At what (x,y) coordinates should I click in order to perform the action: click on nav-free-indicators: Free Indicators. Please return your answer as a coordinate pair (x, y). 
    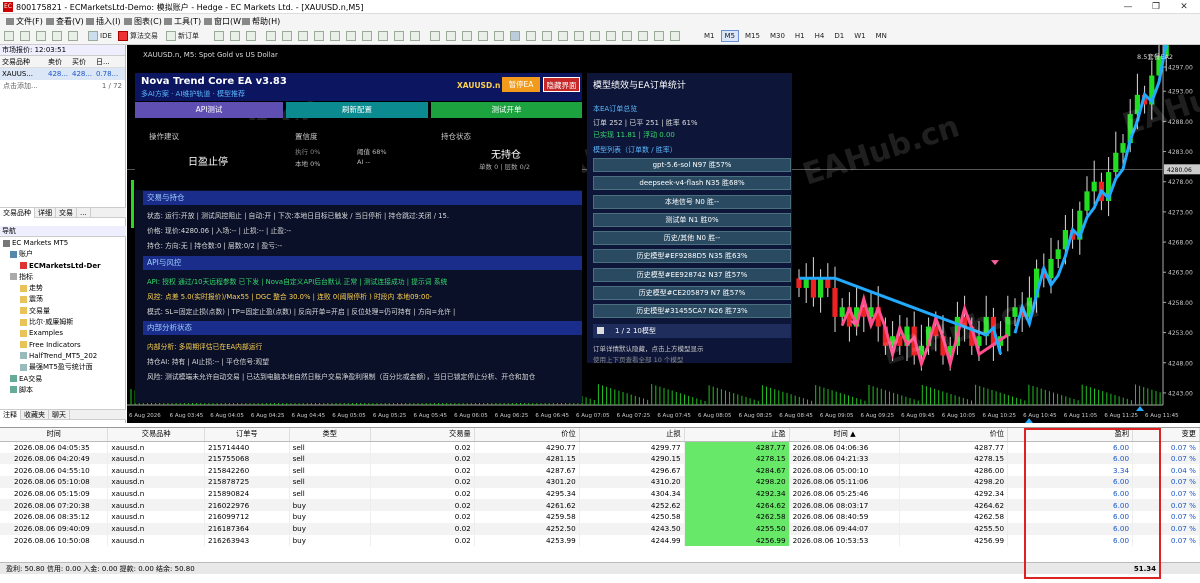
    Looking at the image, I should click on (63, 345).